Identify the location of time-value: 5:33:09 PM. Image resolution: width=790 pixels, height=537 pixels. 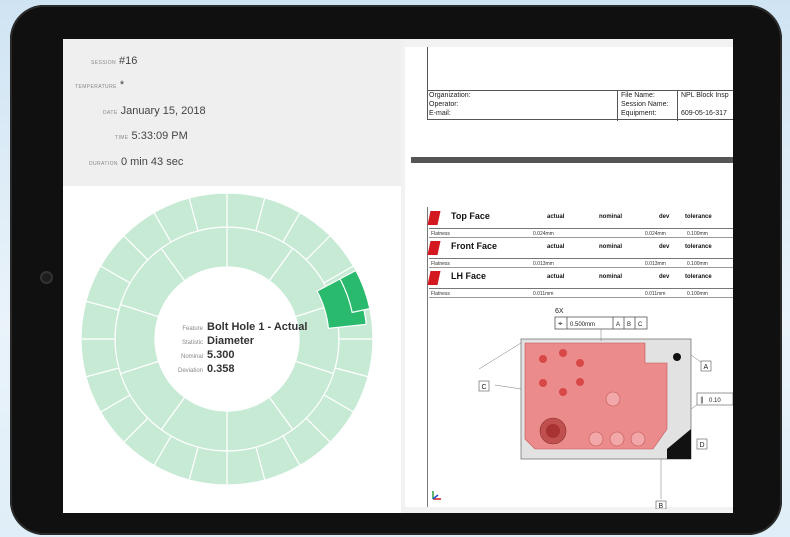
(159, 136).